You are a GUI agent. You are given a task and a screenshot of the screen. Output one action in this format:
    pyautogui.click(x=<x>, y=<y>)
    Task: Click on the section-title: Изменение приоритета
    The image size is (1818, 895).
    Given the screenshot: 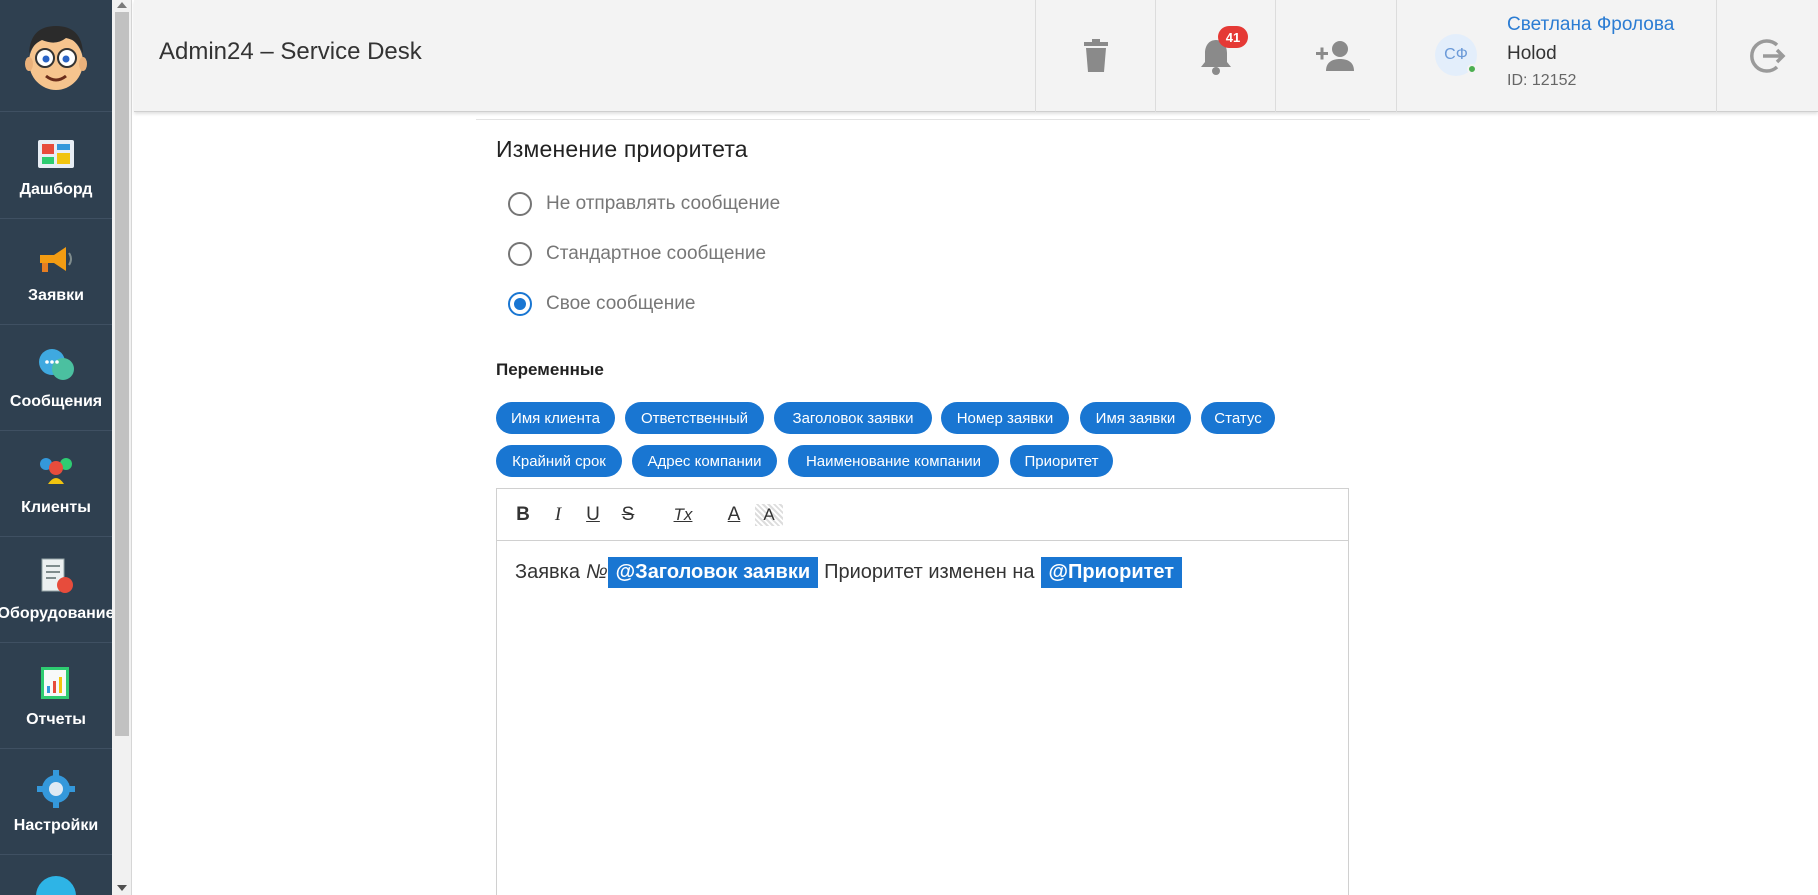 What is the action you would take?
    pyautogui.click(x=622, y=149)
    